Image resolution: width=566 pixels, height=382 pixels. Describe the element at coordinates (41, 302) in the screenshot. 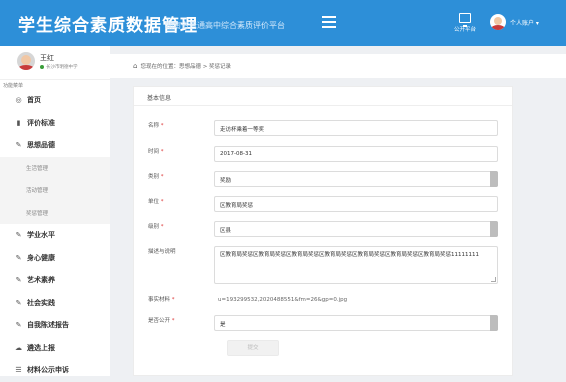

I see `sidebar-item-label: 社会实践` at that location.